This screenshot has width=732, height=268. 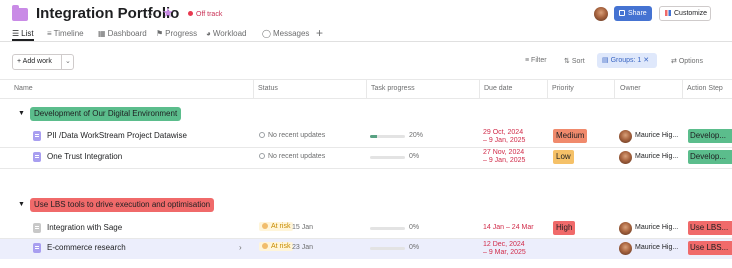 What do you see at coordinates (498, 89) in the screenshot?
I see `column-header-due-date: Due date` at bounding box center [498, 89].